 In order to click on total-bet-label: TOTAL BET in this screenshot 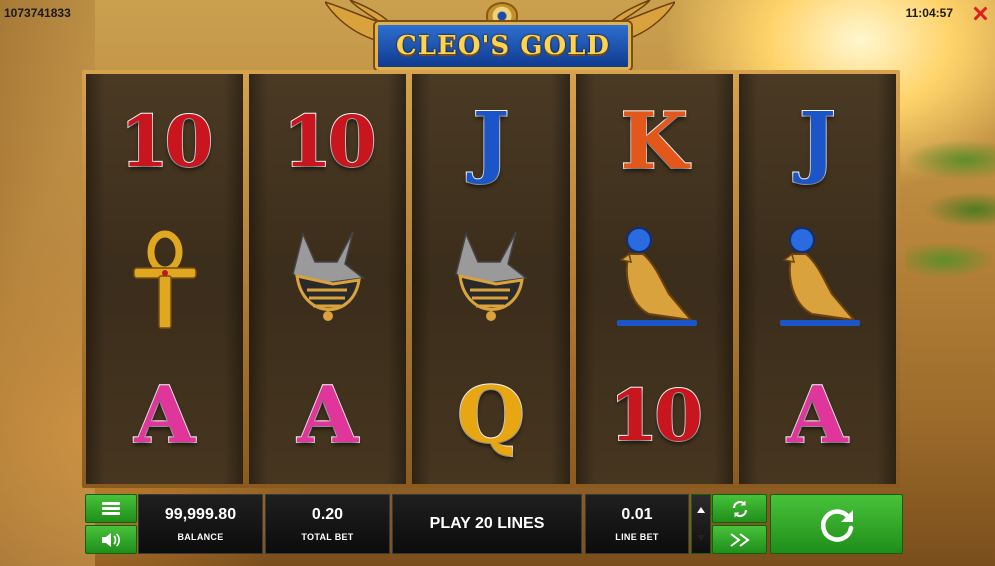, I will do `click(327, 537)`.